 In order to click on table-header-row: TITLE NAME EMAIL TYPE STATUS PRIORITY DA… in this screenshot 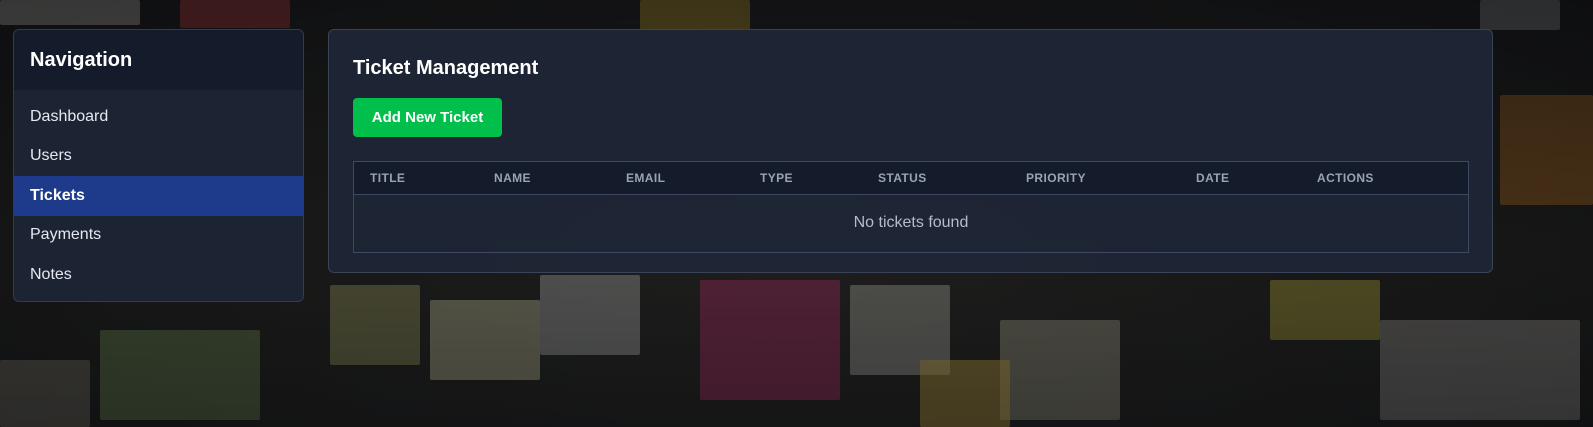, I will do `click(911, 178)`.